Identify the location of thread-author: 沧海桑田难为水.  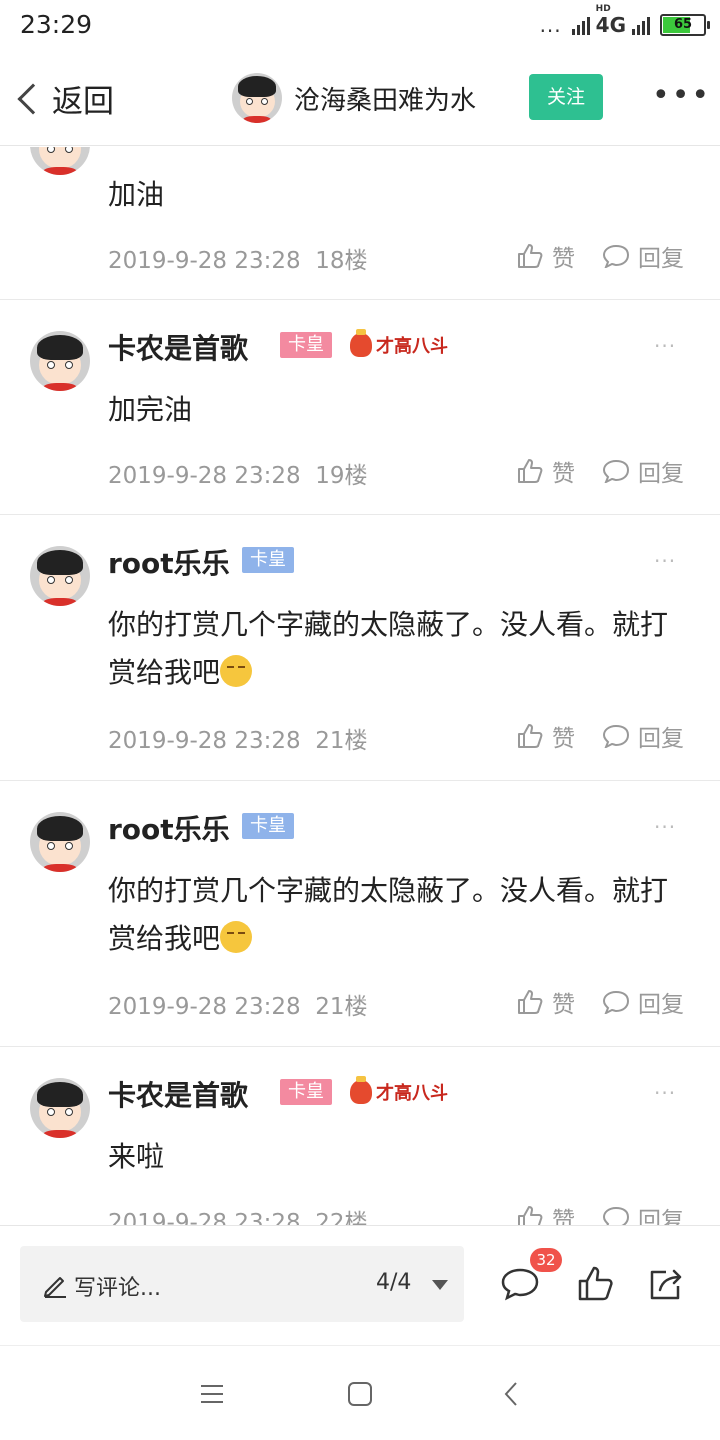
(354, 98).